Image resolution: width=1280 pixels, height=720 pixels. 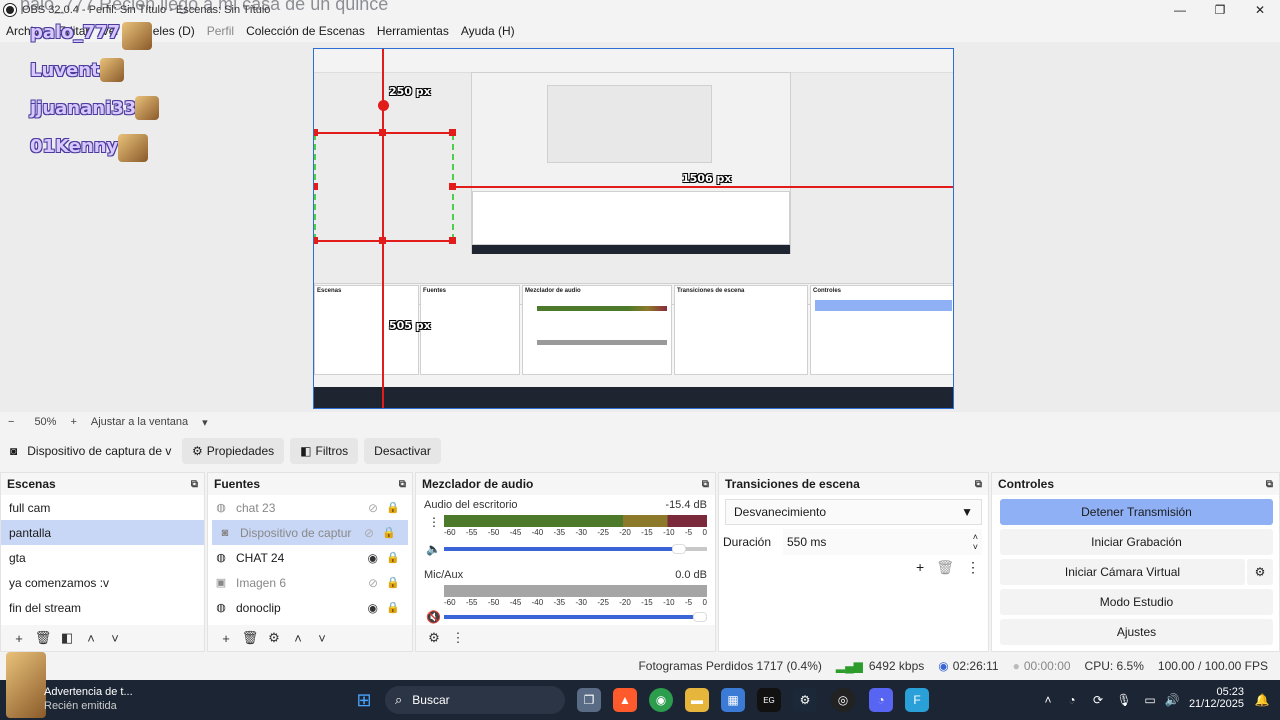 What do you see at coordinates (102, 557) in the screenshot?
I see `scene-item: gta` at bounding box center [102, 557].